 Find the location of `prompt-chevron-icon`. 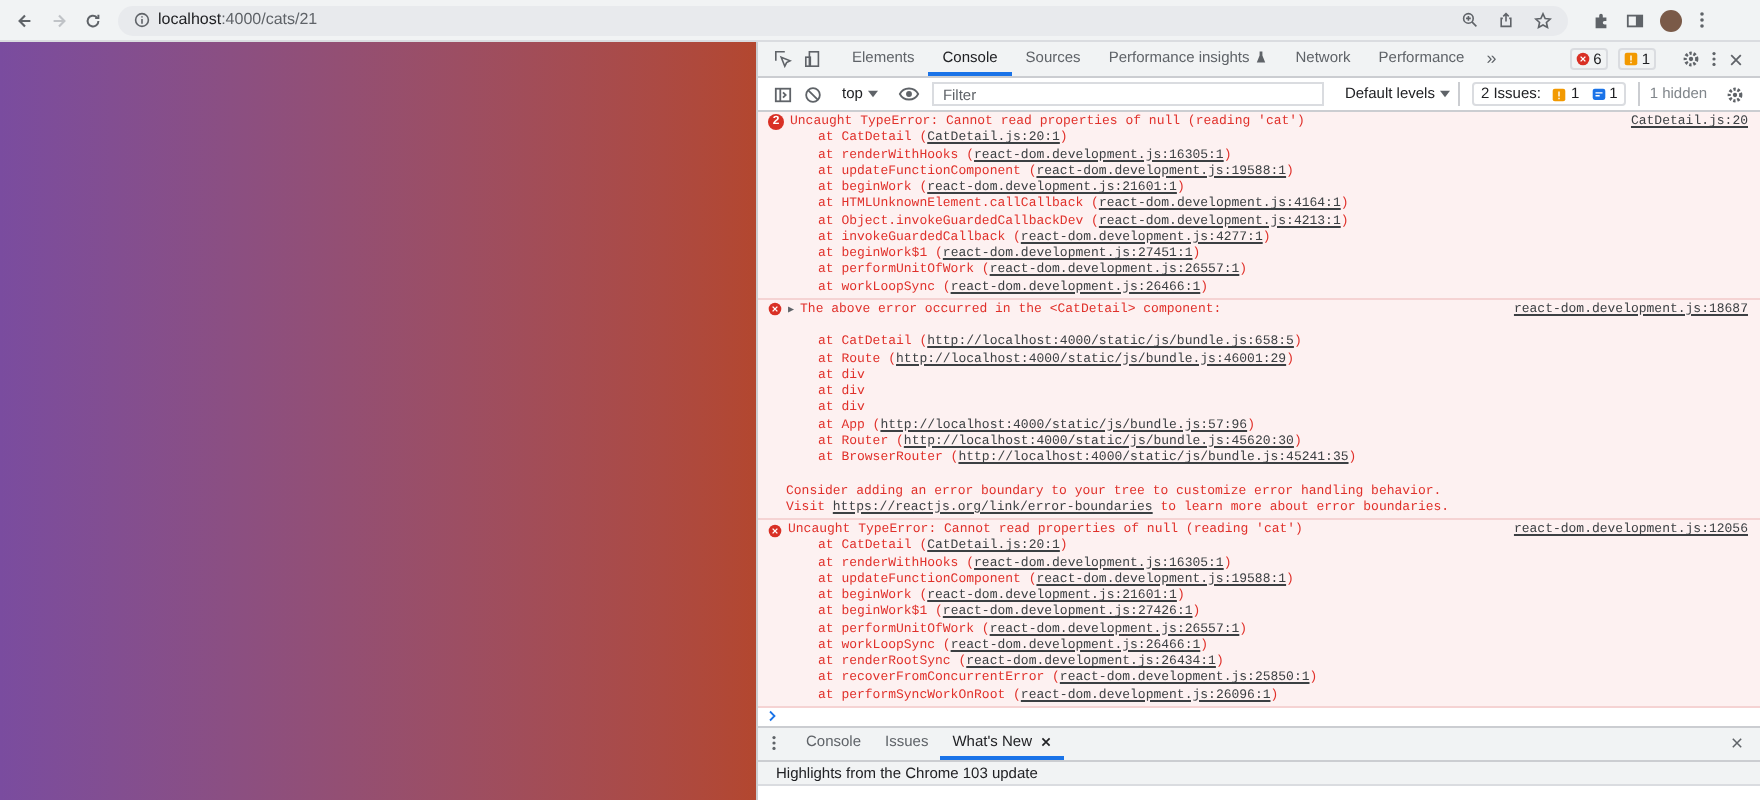

prompt-chevron-icon is located at coordinates (773, 716).